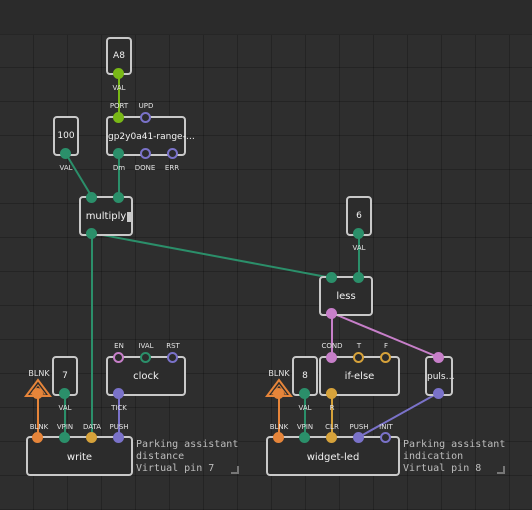 This screenshot has width=532, height=510. Describe the element at coordinates (64, 437) in the screenshot. I see `write-vpin-pin` at that location.